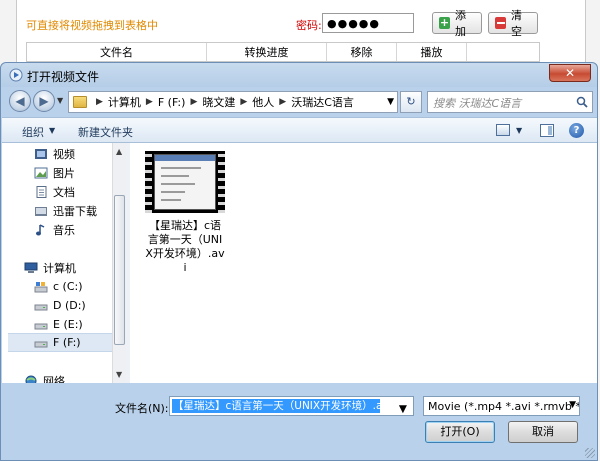 This screenshot has height=461, width=600. Describe the element at coordinates (460, 432) in the screenshot. I see `open-button: 打开(O)` at that location.